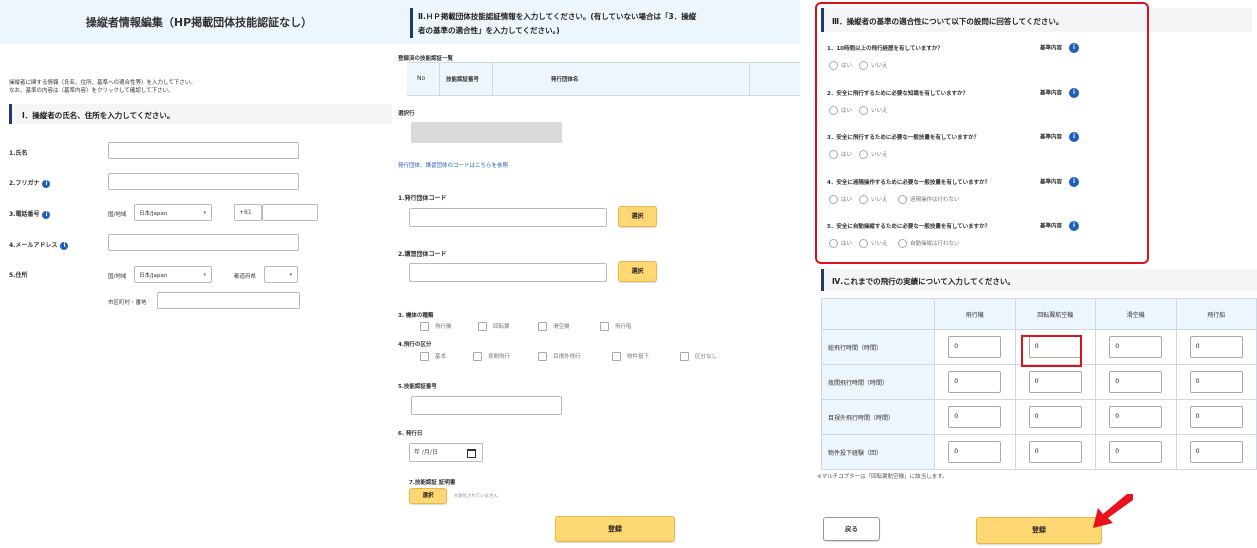  What do you see at coordinates (39, 245) in the screenshot?
I see `email-label: 4.メールアドレス i` at bounding box center [39, 245].